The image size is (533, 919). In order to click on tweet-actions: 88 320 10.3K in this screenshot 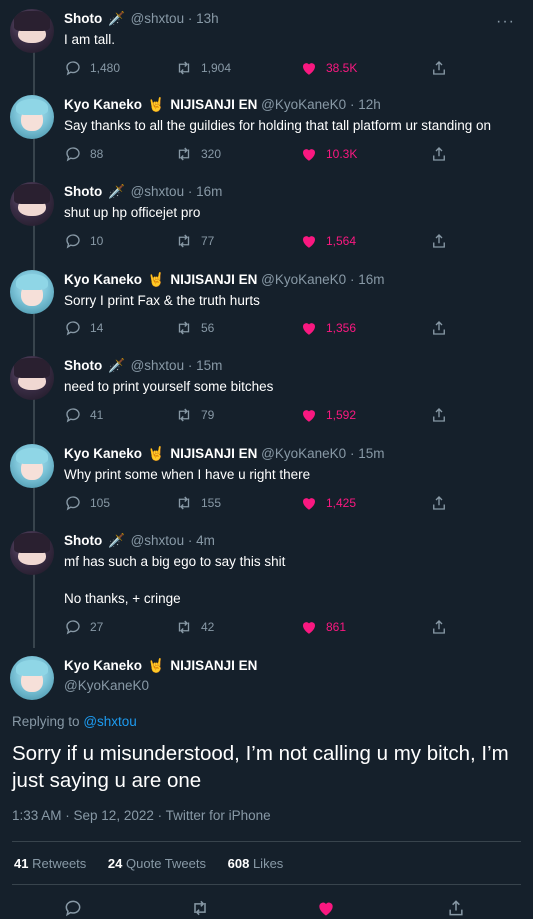, I will do `click(254, 155)`.